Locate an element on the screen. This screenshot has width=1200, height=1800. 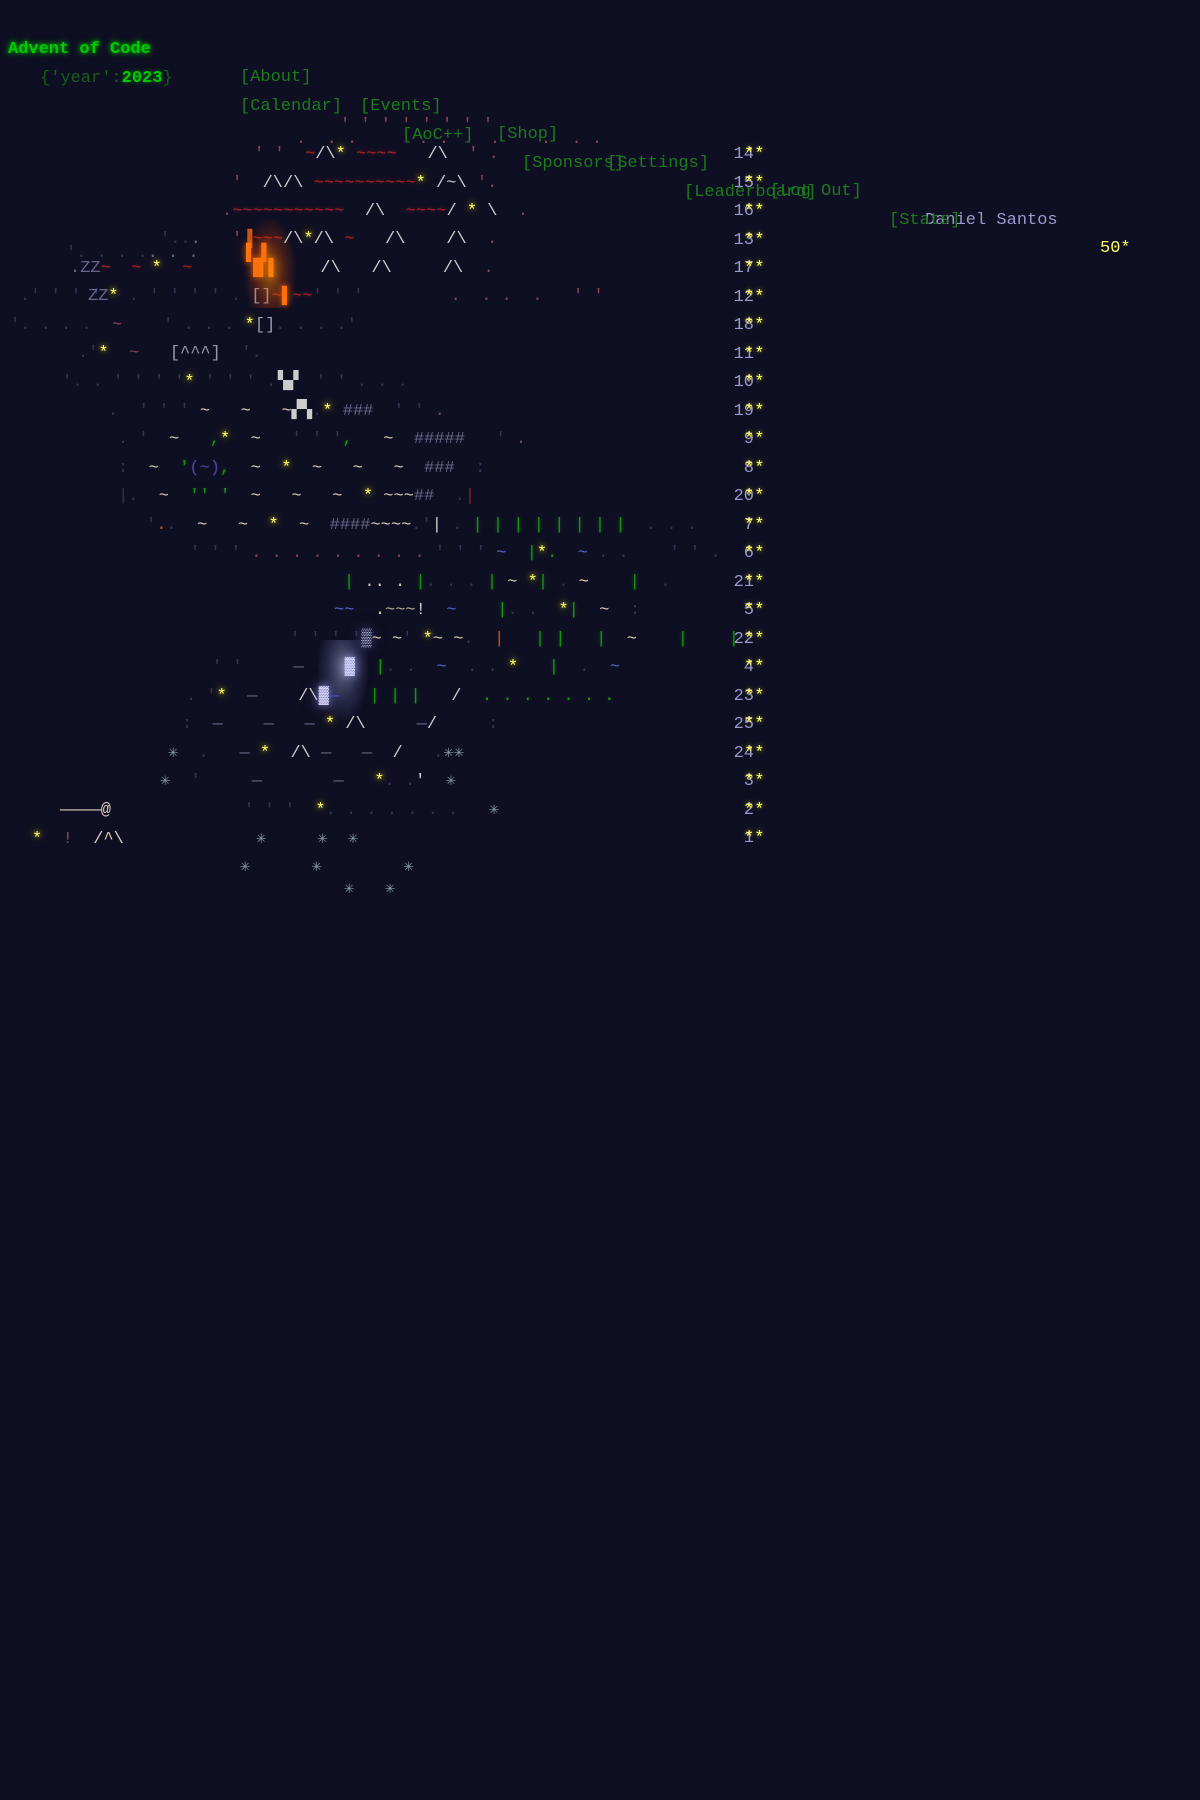
calendar-day-6: 6 ** is located at coordinates (755, 554).